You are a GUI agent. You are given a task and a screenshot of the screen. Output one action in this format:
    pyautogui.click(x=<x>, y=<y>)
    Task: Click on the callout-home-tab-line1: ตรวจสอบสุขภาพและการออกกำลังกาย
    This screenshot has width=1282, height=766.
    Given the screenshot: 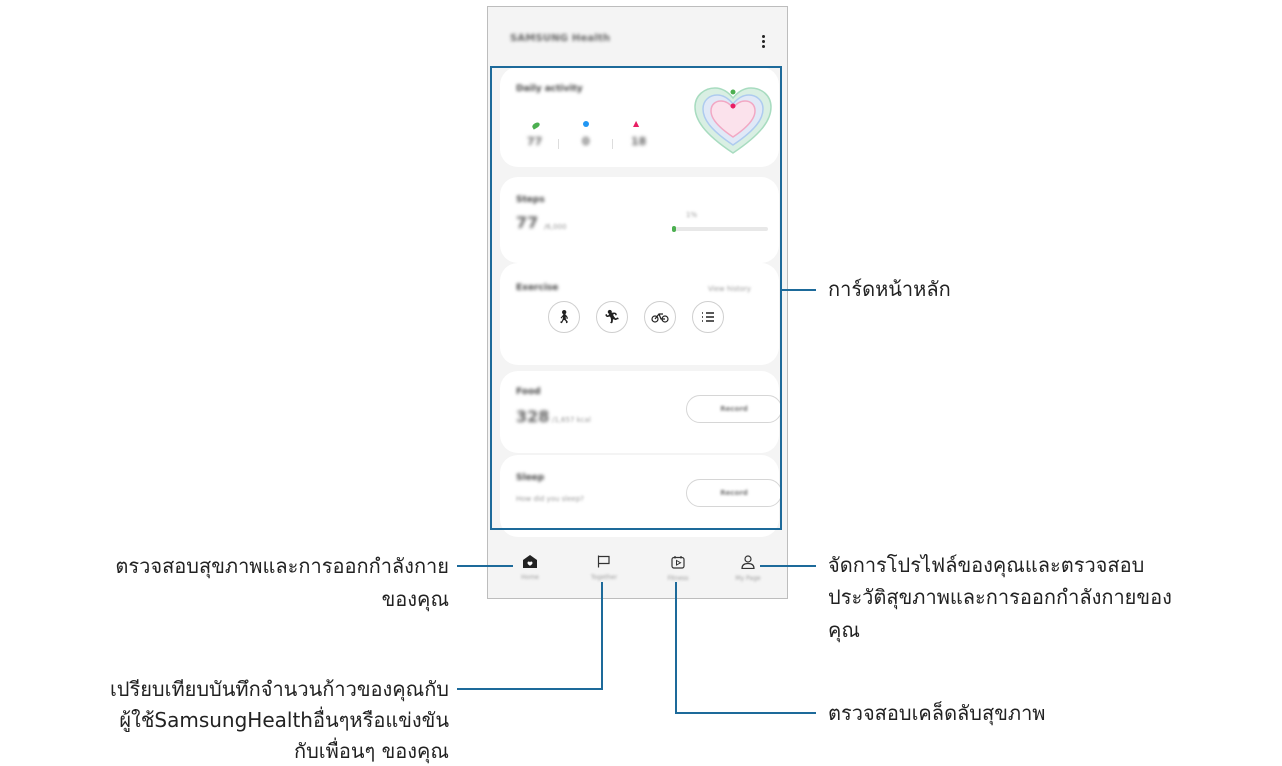 What is the action you would take?
    pyautogui.click(x=282, y=566)
    